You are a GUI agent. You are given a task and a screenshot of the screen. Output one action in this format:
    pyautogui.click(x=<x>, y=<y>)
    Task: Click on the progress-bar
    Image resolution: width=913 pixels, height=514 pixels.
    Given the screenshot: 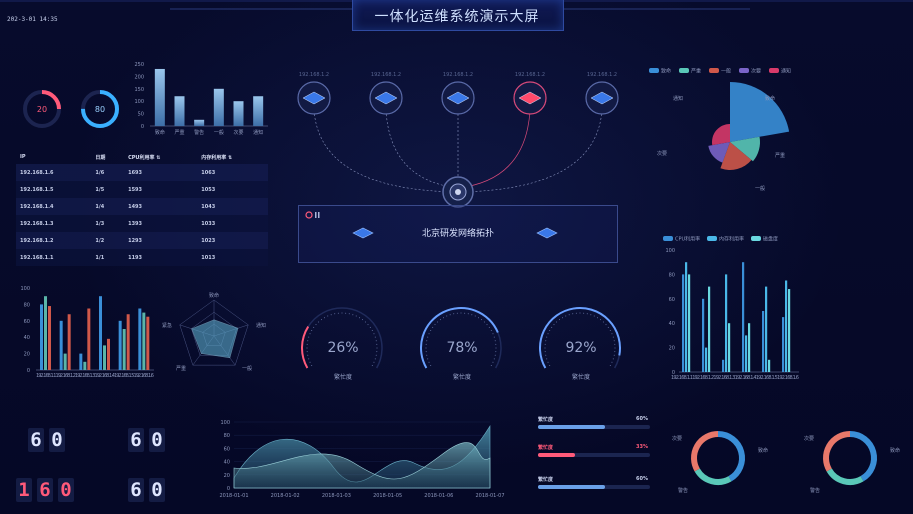 What is the action you would take?
    pyautogui.click(x=594, y=427)
    